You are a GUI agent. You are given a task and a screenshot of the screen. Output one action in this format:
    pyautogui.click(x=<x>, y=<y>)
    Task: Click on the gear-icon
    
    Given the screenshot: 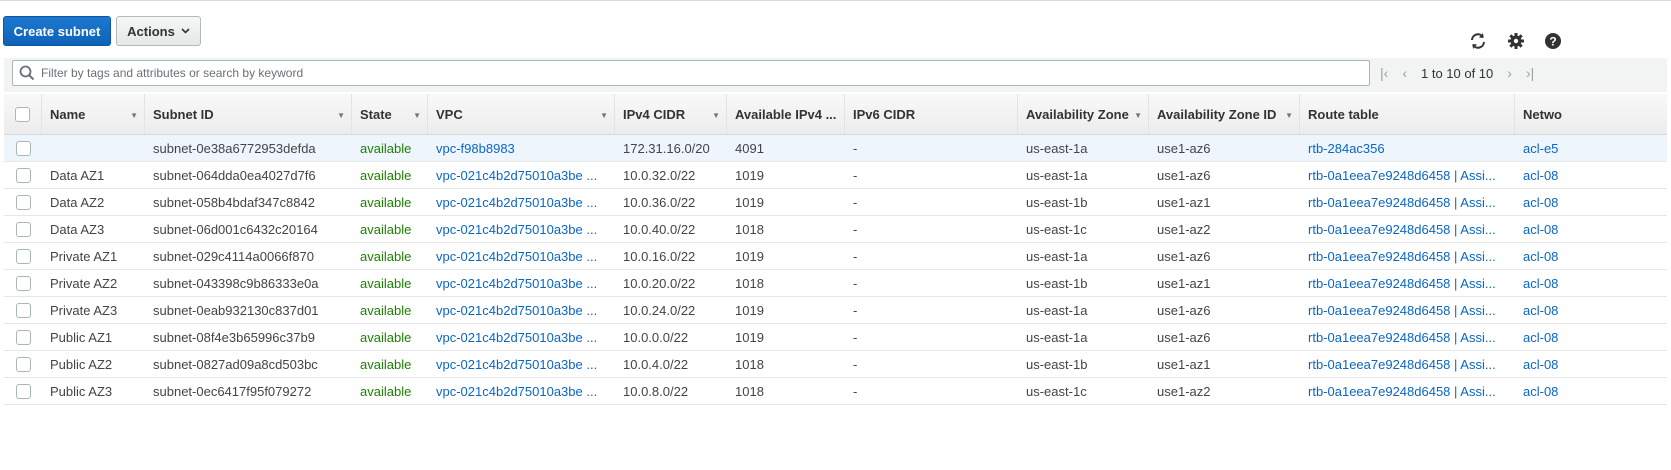 What is the action you would take?
    pyautogui.click(x=1516, y=41)
    